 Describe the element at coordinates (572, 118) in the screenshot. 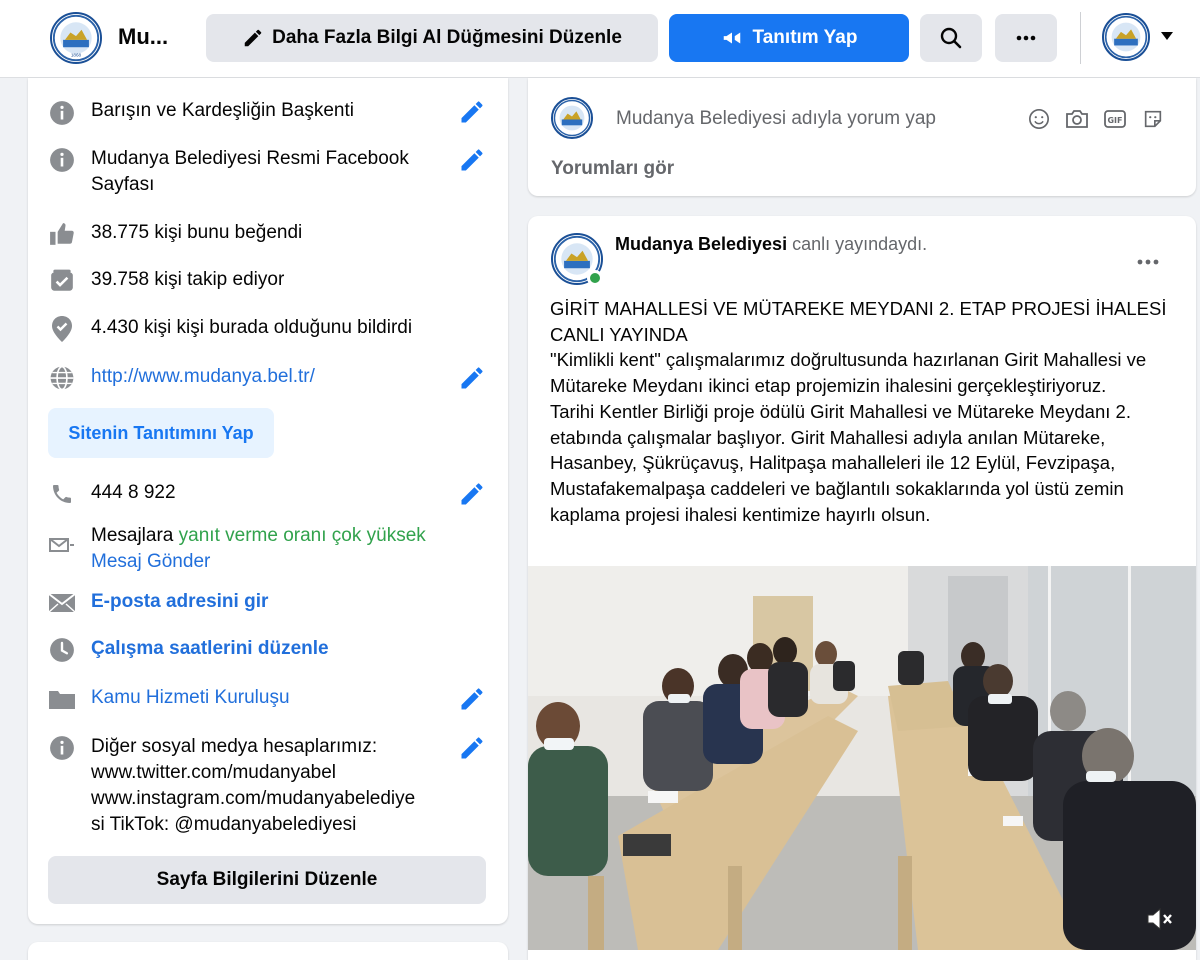

I see `commenter-avatar` at that location.